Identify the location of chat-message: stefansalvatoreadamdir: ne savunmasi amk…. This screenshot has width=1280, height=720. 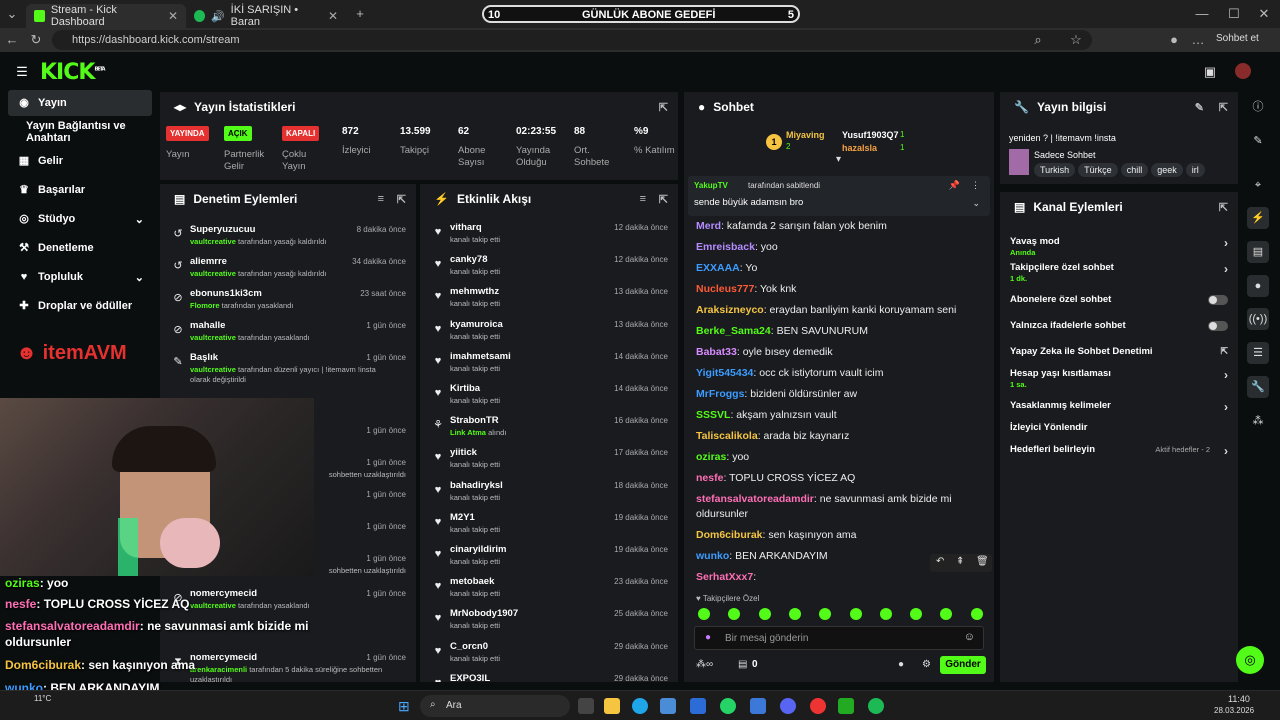
(824, 506).